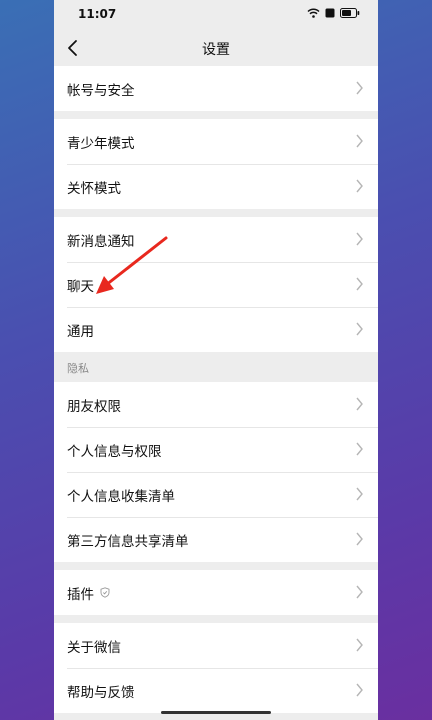  What do you see at coordinates (114, 451) in the screenshot?
I see `settings-item-label: 个人信息与权限` at bounding box center [114, 451].